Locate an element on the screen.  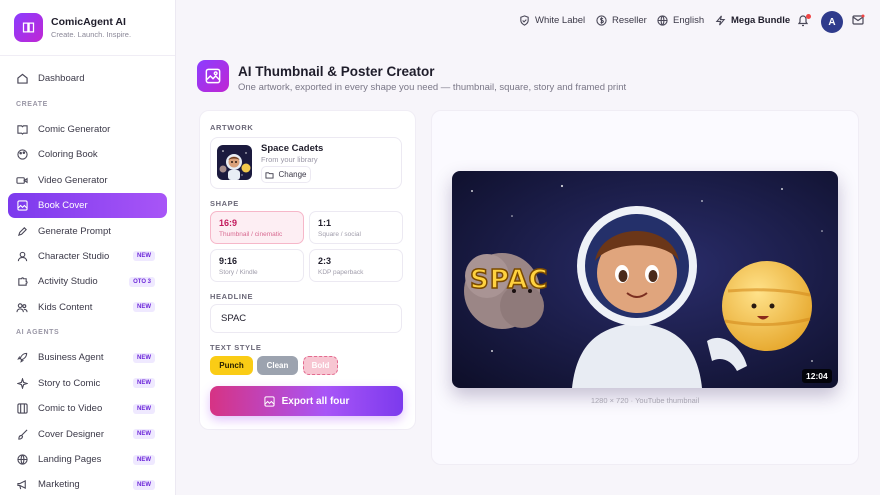
style-punch-button: Punch is located at coordinates (231, 365).